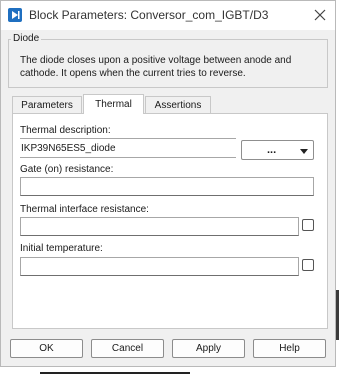 This screenshot has height=375, width=340. Describe the element at coordinates (320, 15) in the screenshot. I see `close-icon` at that location.